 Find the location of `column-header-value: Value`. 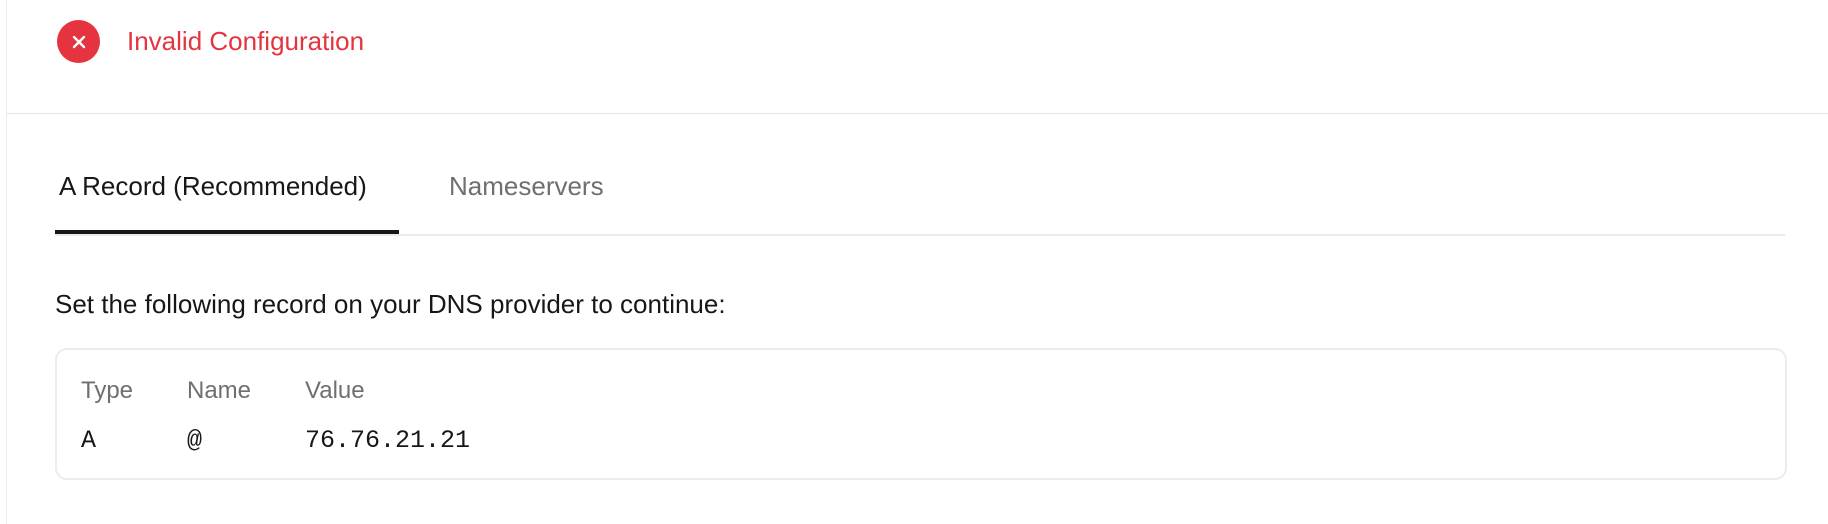

column-header-value: Value is located at coordinates (335, 390).